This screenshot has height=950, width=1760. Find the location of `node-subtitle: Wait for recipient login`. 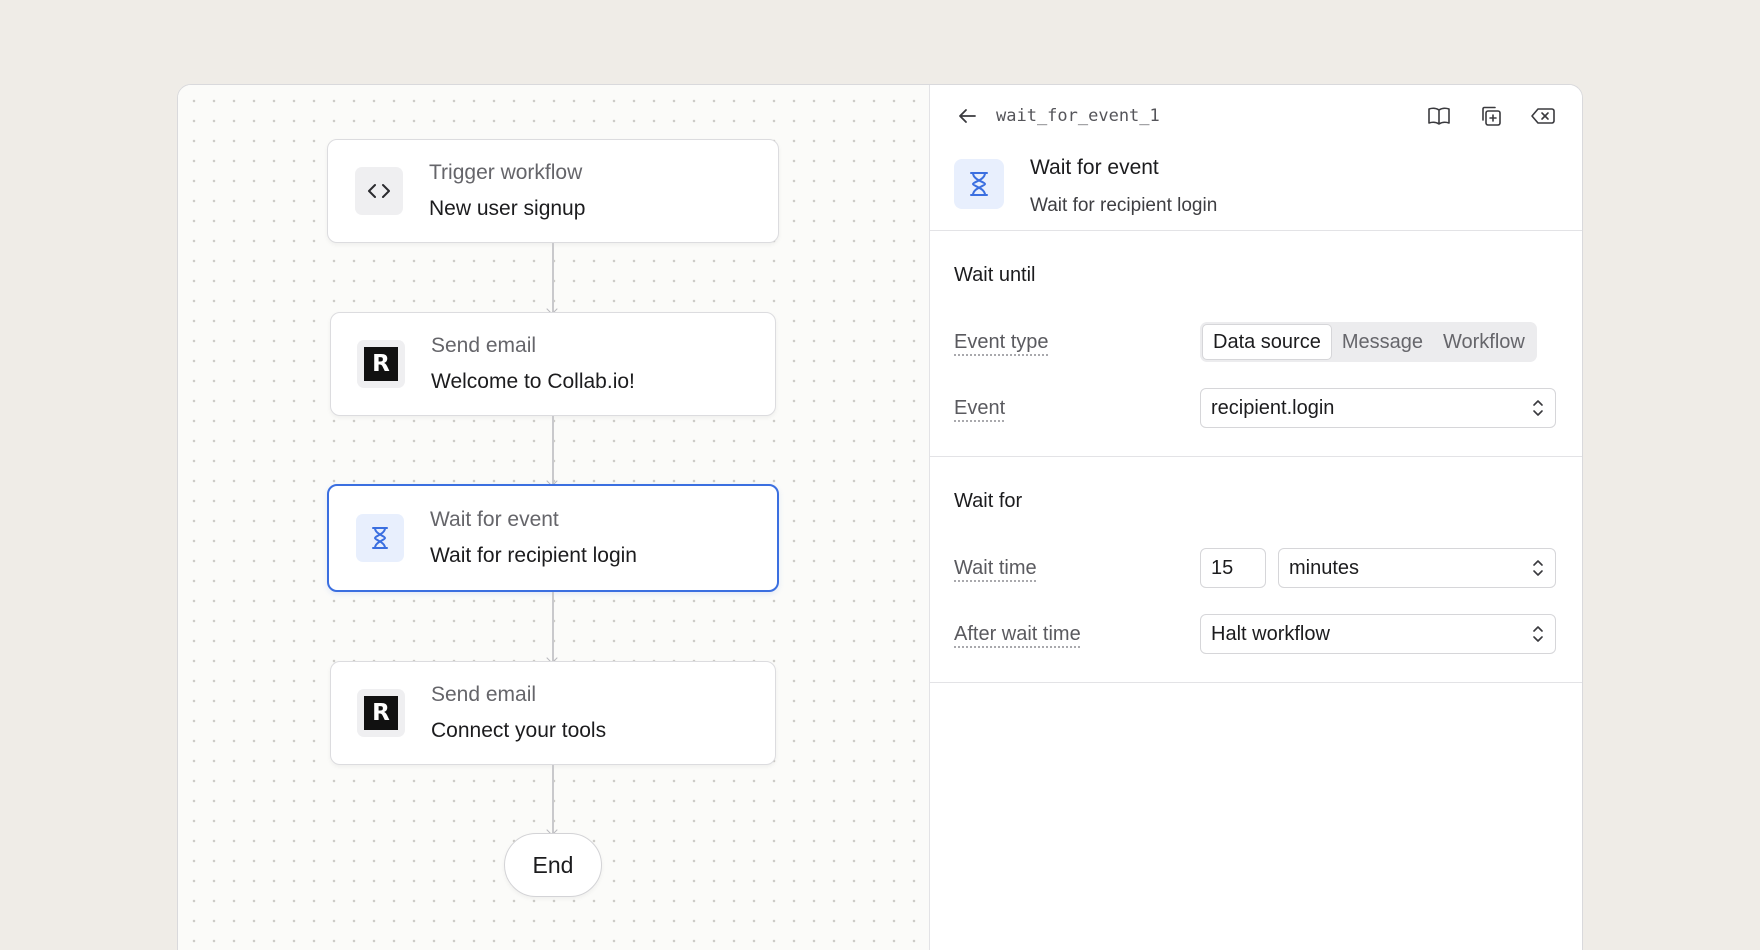

node-subtitle: Wait for recipient login is located at coordinates (533, 555).